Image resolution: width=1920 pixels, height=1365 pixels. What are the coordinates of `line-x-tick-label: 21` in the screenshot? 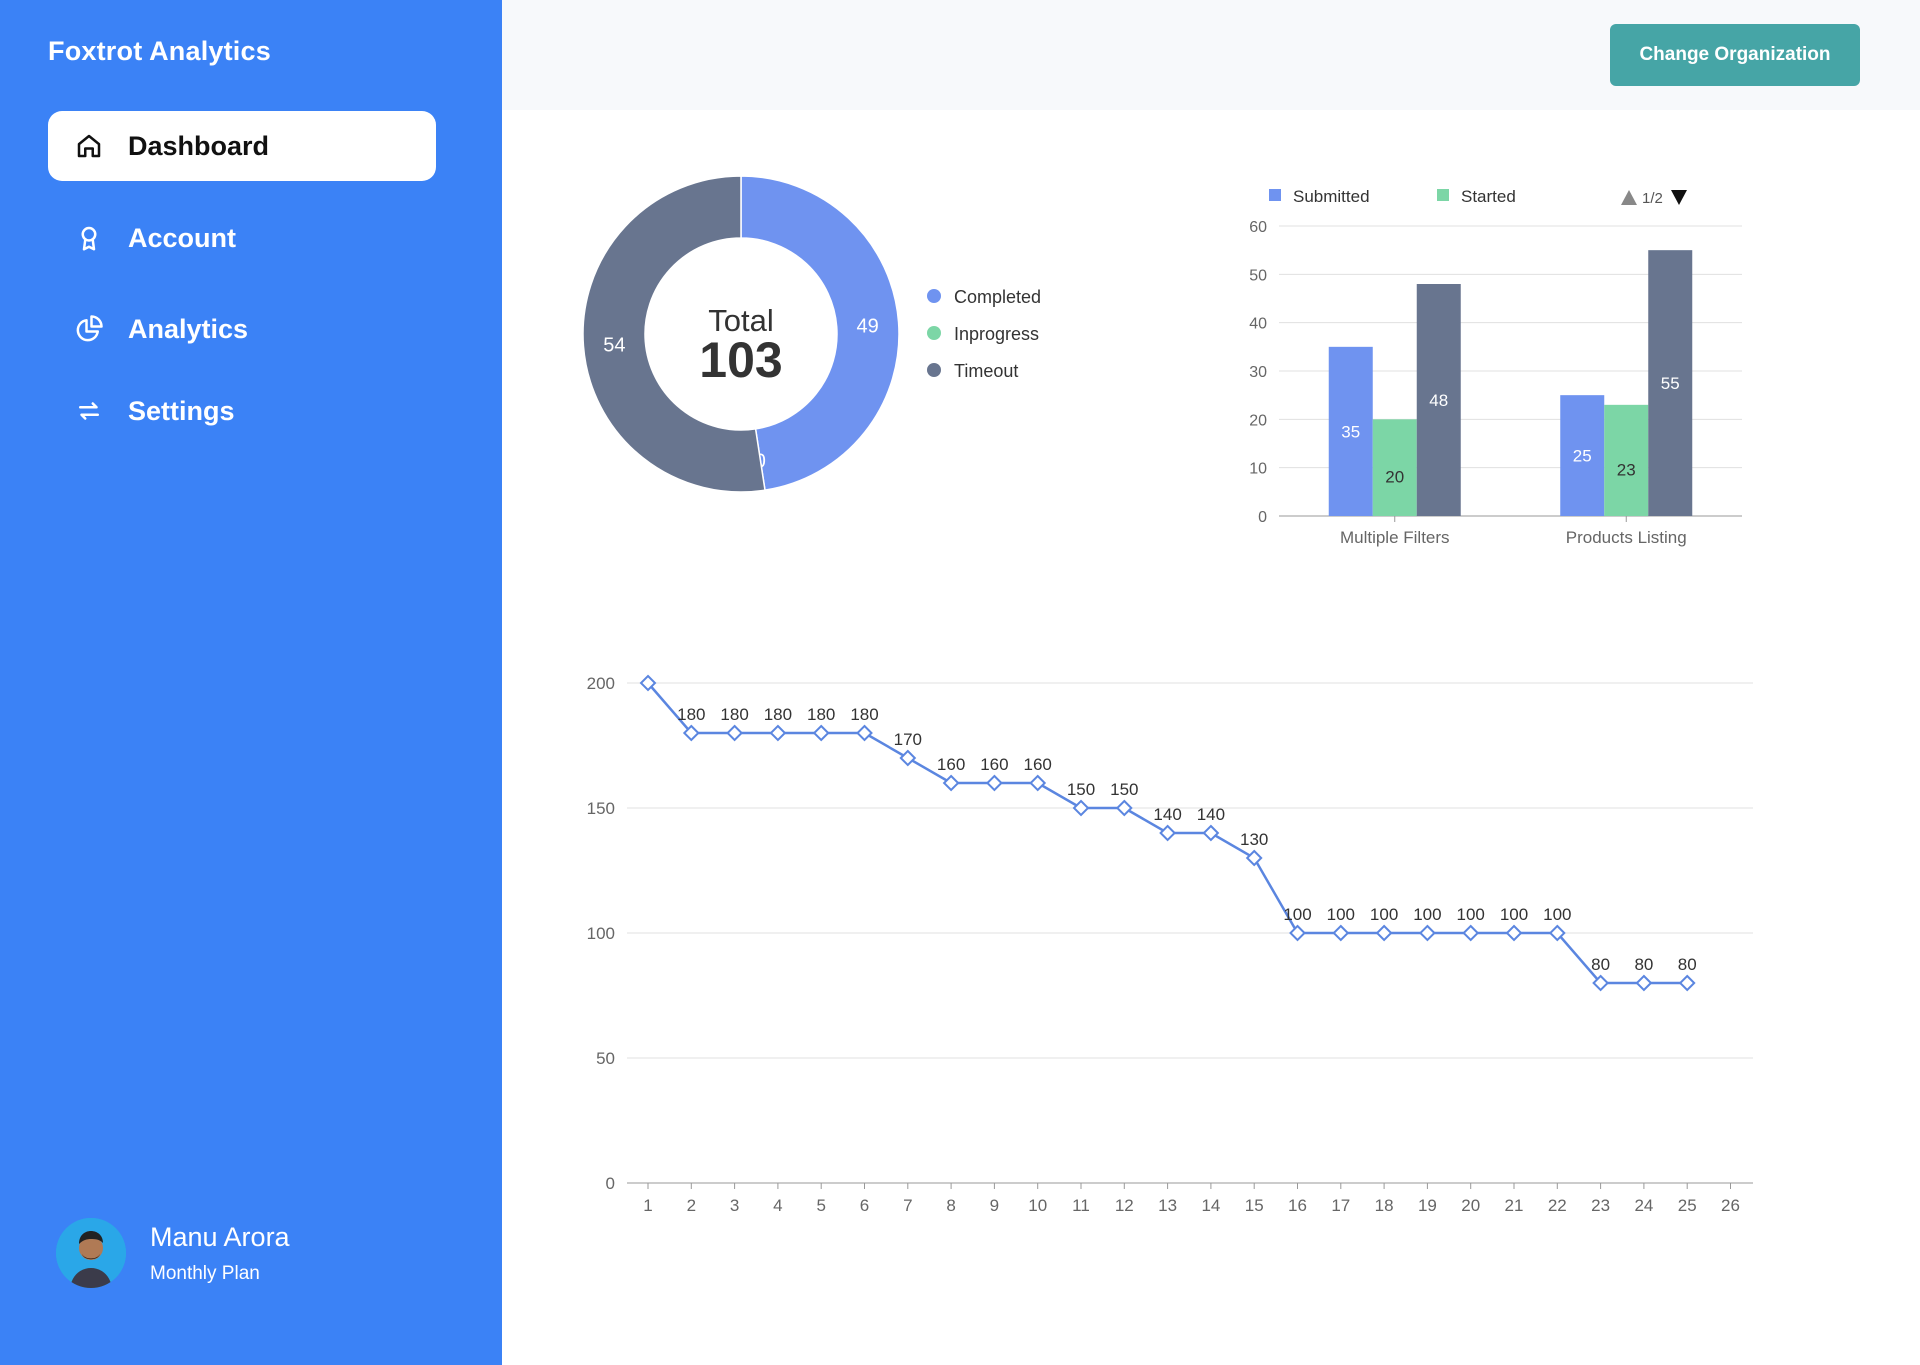 It's located at (1514, 1205).